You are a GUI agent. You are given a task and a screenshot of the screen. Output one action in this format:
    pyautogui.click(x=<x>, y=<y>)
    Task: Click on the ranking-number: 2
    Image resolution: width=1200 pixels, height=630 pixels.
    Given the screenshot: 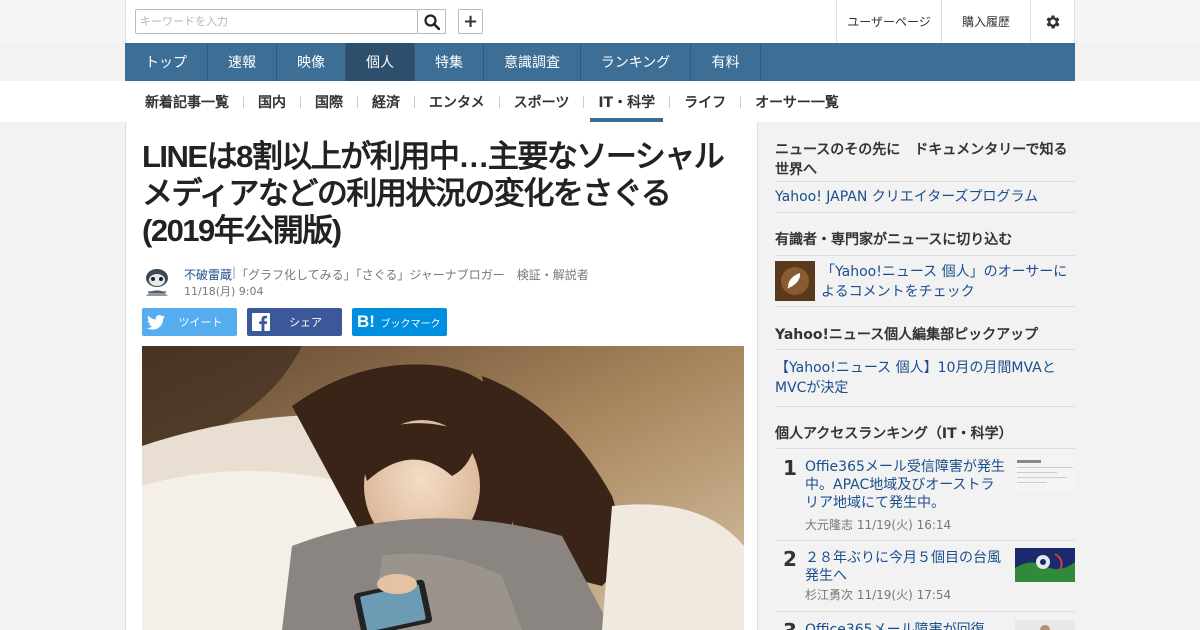 What is the action you would take?
    pyautogui.click(x=790, y=559)
    